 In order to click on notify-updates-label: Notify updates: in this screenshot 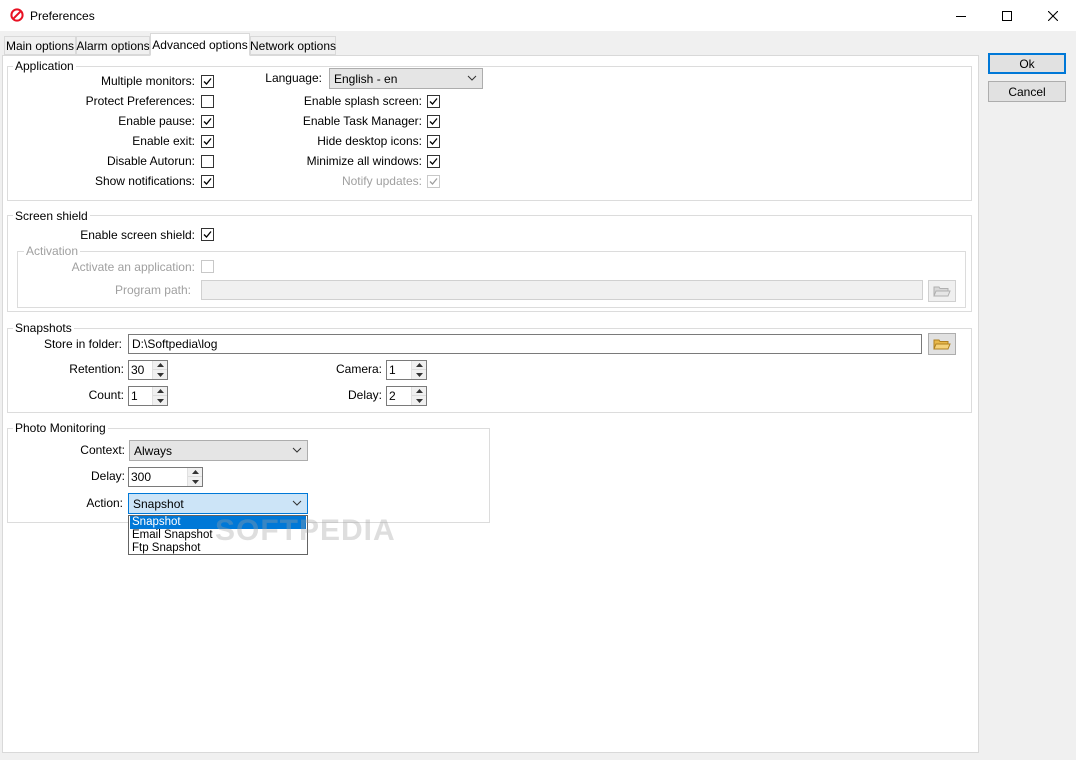, I will do `click(381, 181)`.